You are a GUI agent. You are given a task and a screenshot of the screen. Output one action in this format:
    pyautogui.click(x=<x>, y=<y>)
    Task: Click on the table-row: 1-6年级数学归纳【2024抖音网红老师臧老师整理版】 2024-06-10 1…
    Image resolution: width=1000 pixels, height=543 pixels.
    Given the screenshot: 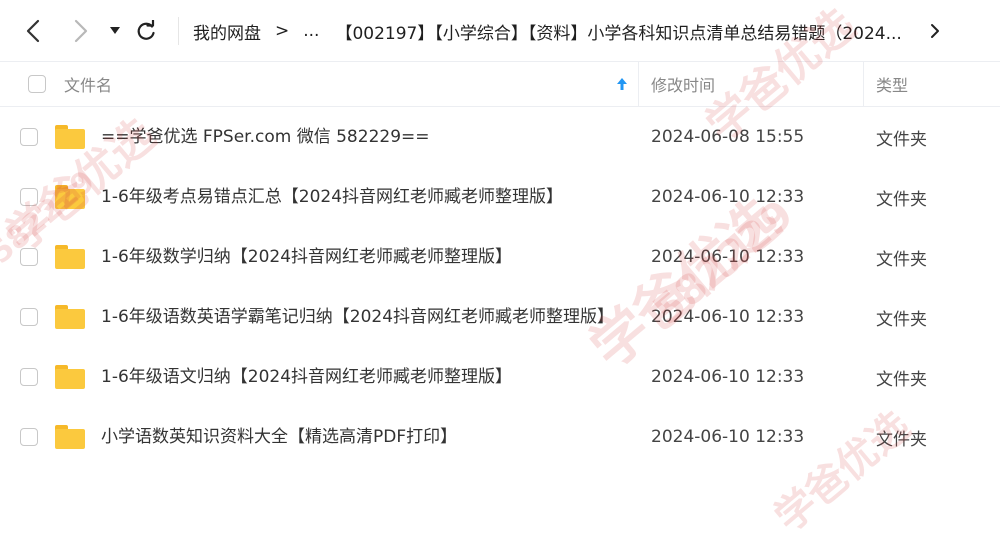 What is the action you would take?
    pyautogui.click(x=500, y=257)
    